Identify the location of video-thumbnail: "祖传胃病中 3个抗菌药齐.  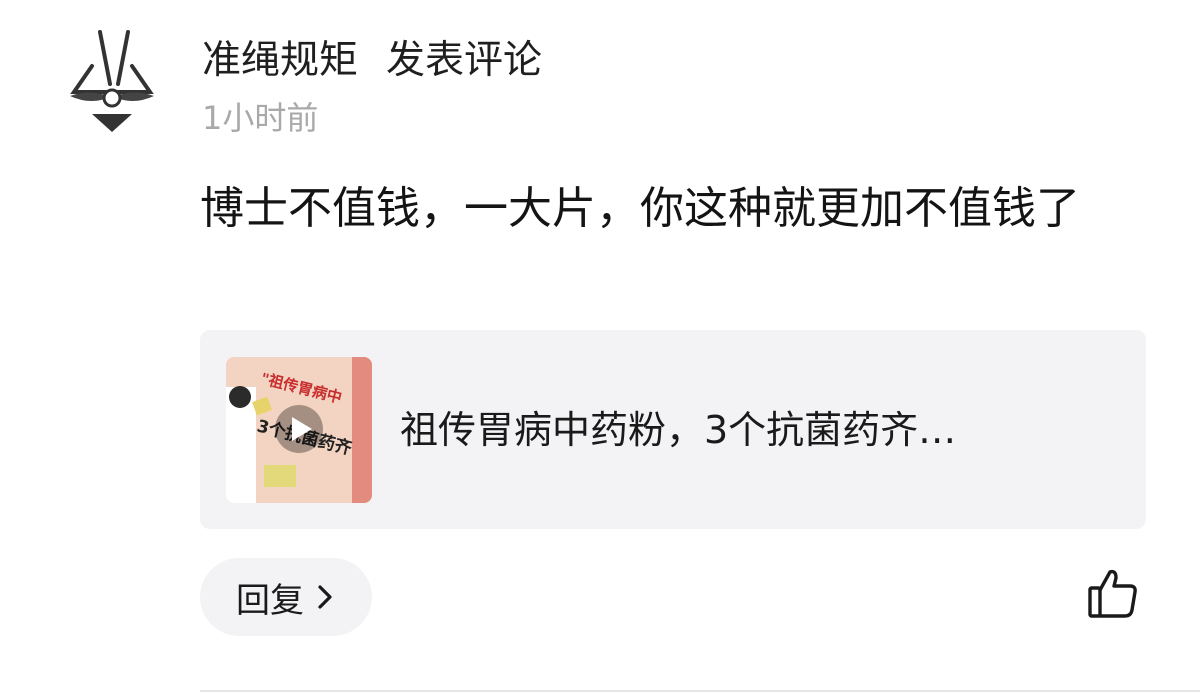
(299, 430).